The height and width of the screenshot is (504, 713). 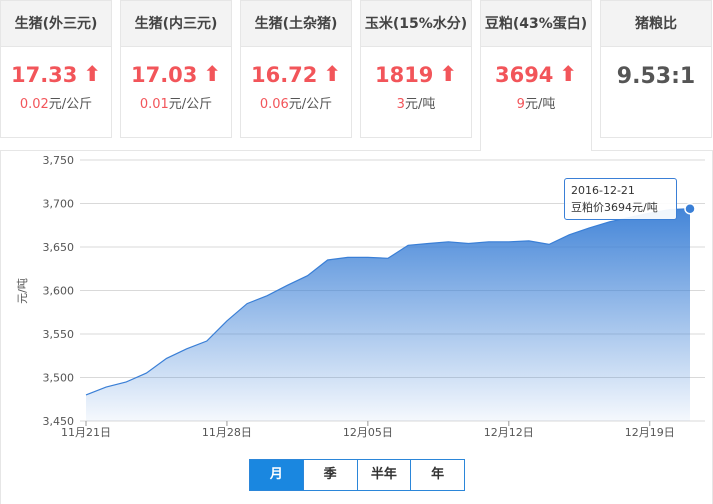 I want to click on y-tick-label: 3,750, so click(x=59, y=160).